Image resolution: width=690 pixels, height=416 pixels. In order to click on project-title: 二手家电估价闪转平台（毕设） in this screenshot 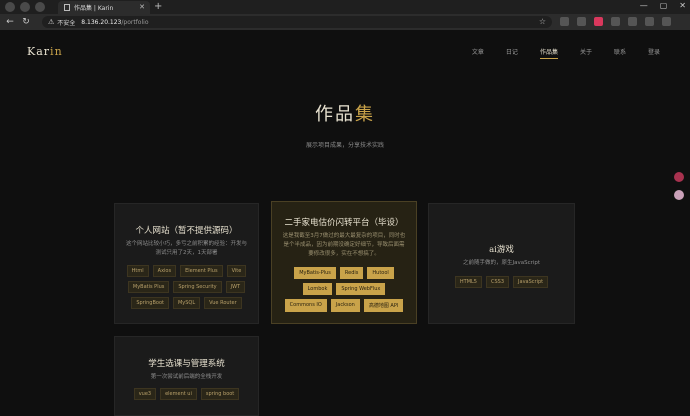, I will do `click(344, 223)`.